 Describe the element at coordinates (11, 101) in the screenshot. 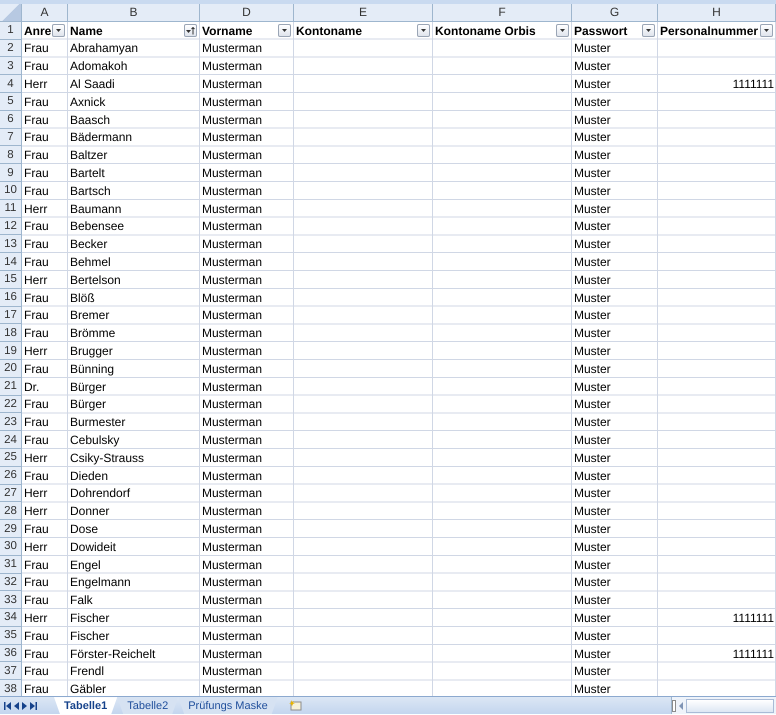

I see `row-number: 5` at that location.